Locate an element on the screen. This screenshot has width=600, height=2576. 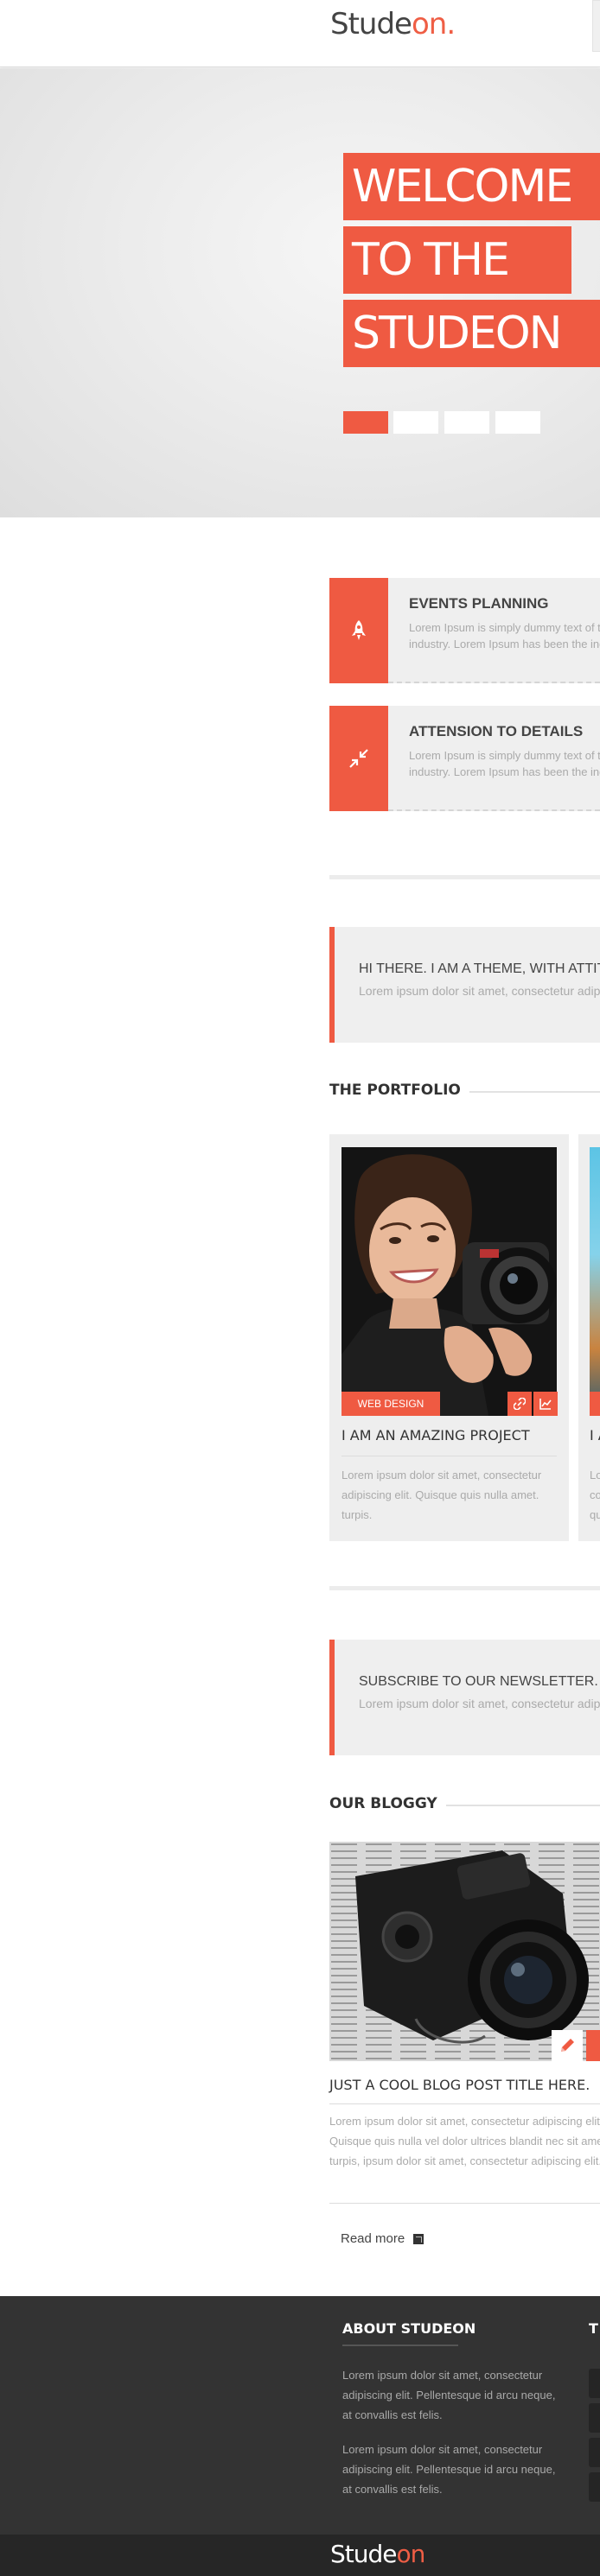
hero-headline-line-2: TO THE is located at coordinates (457, 260).